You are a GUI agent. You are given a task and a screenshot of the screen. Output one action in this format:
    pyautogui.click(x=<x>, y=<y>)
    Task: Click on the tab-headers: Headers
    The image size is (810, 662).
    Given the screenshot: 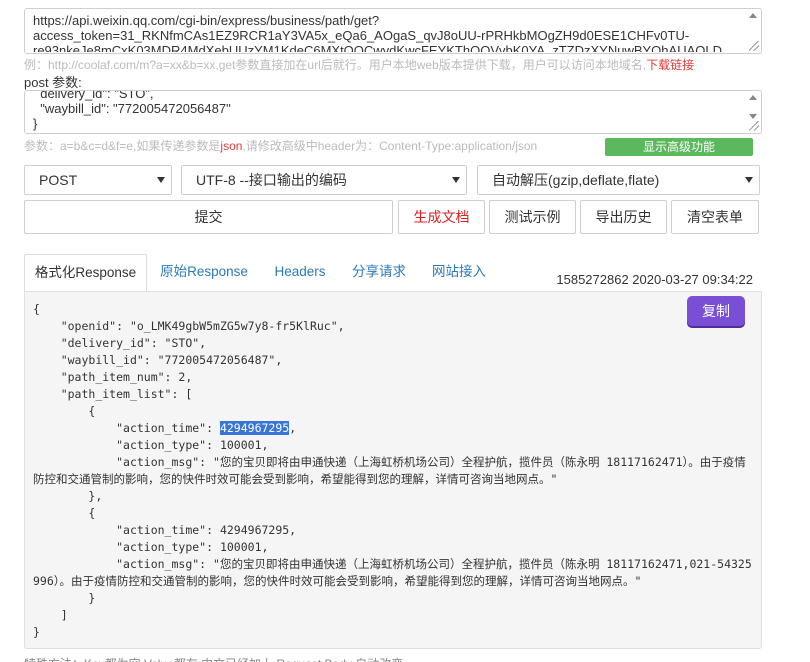 What is the action you would take?
    pyautogui.click(x=300, y=273)
    